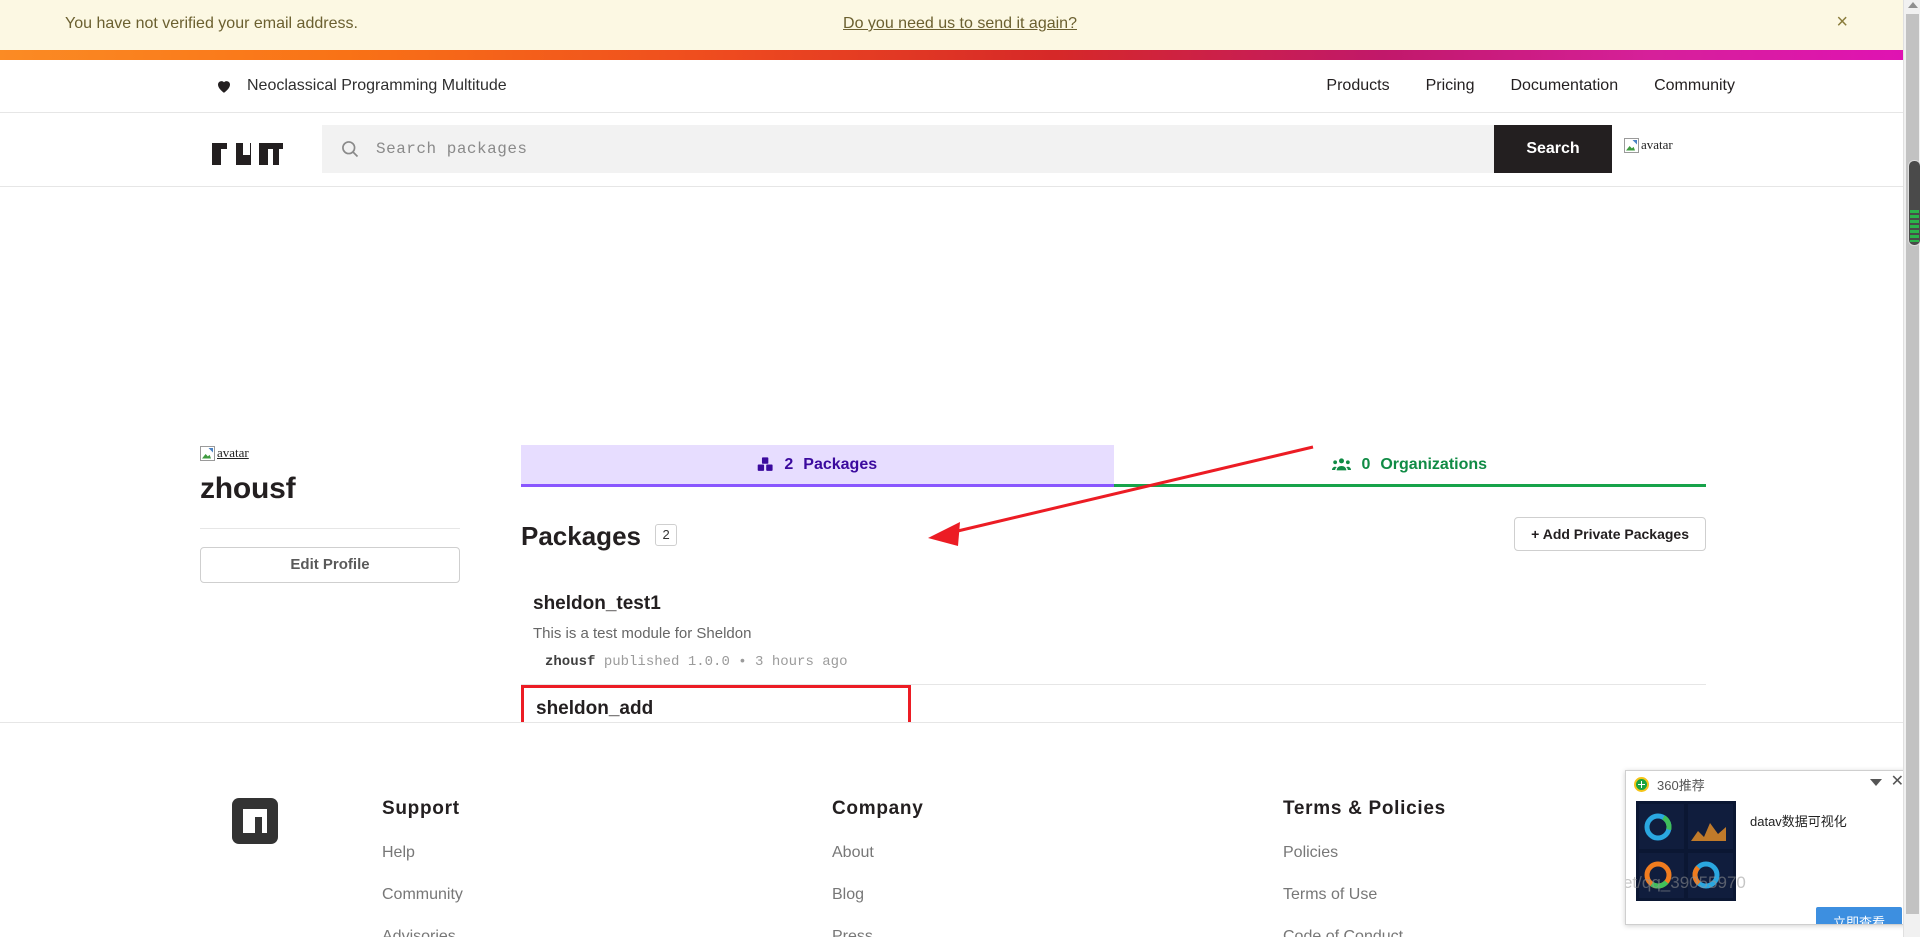 The height and width of the screenshot is (937, 1920). Describe the element at coordinates (1553, 149) in the screenshot. I see `search-button: Search` at that location.